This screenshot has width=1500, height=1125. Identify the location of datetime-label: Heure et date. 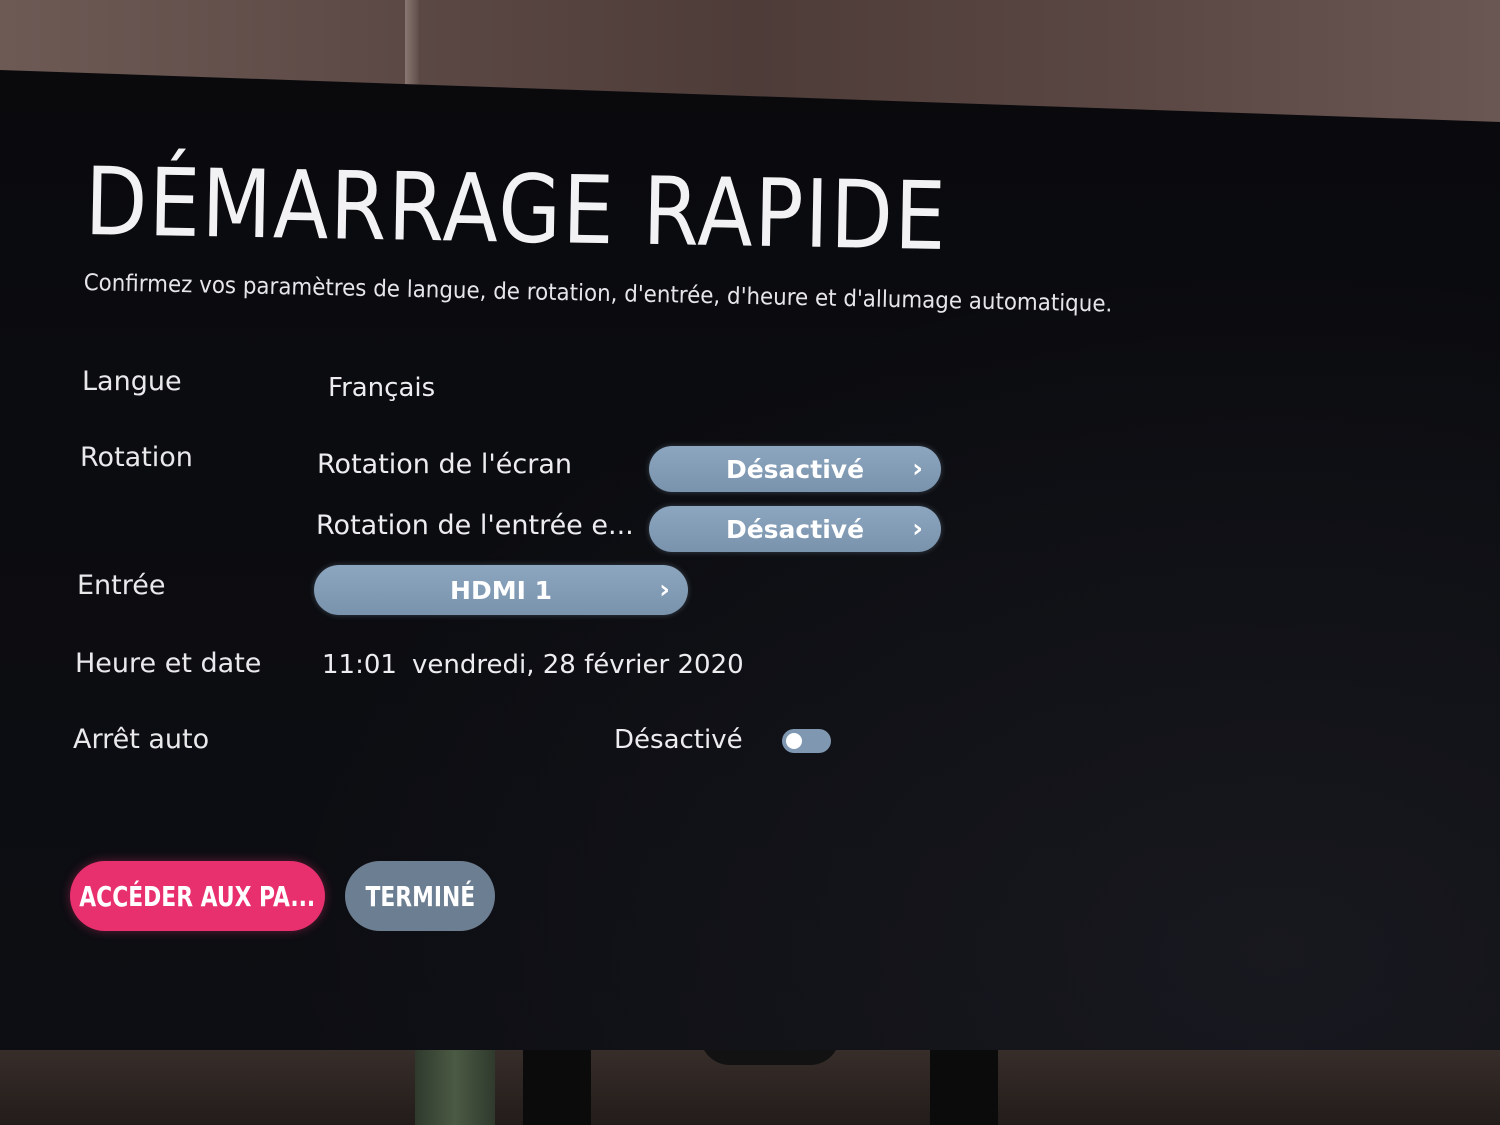
(168, 663).